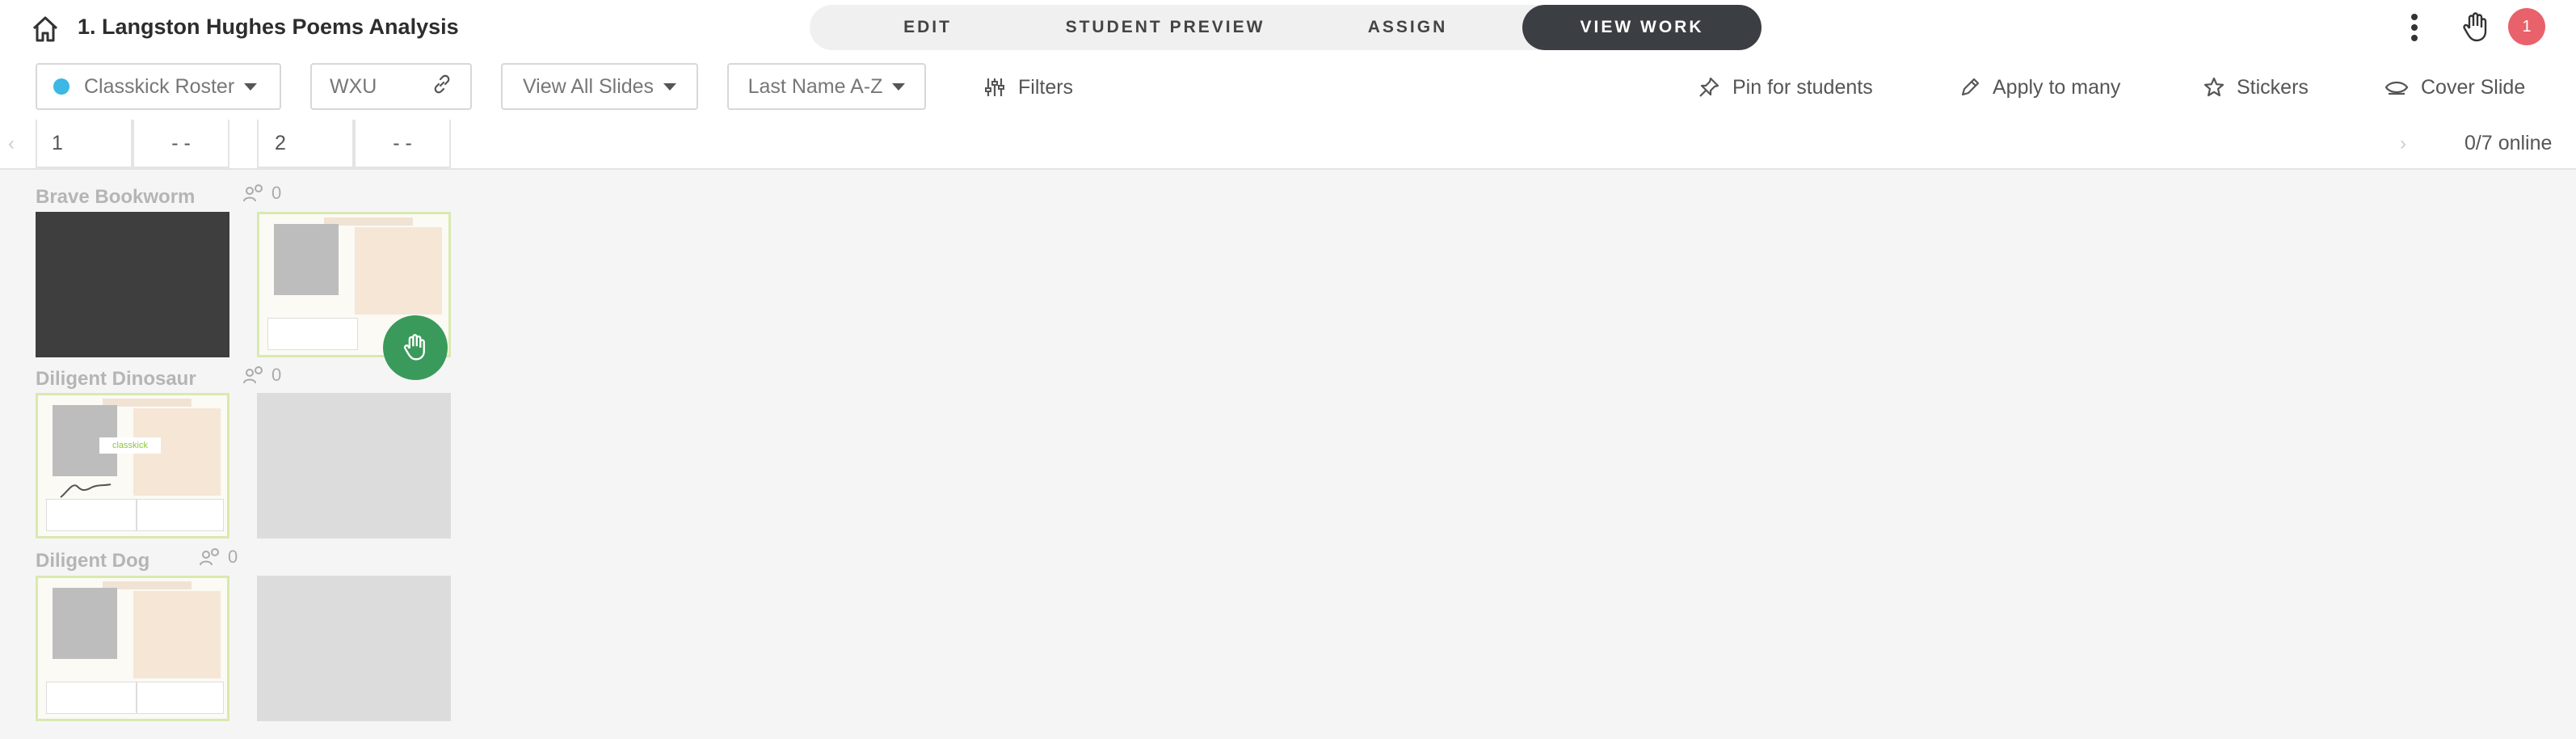 Image resolution: width=2576 pixels, height=739 pixels. What do you see at coordinates (2526, 26) in the screenshot?
I see `notification-badge: 1` at bounding box center [2526, 26].